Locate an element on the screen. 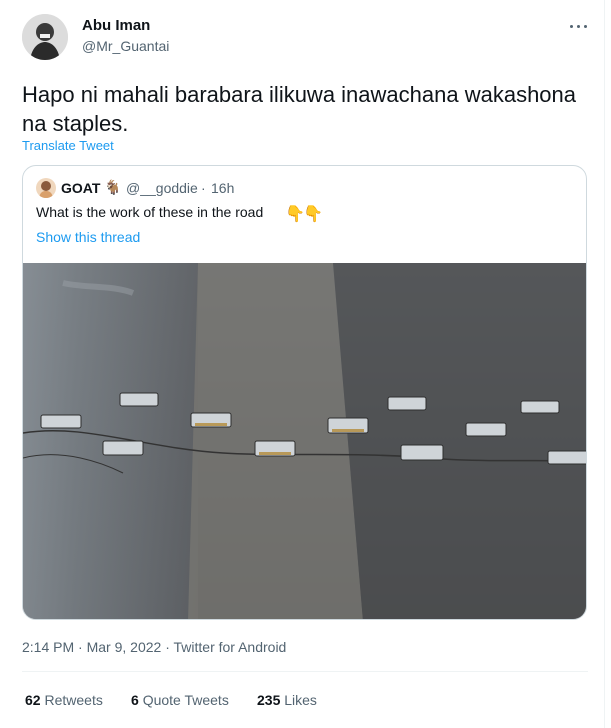  retweets-label: Retweets is located at coordinates (73, 700).